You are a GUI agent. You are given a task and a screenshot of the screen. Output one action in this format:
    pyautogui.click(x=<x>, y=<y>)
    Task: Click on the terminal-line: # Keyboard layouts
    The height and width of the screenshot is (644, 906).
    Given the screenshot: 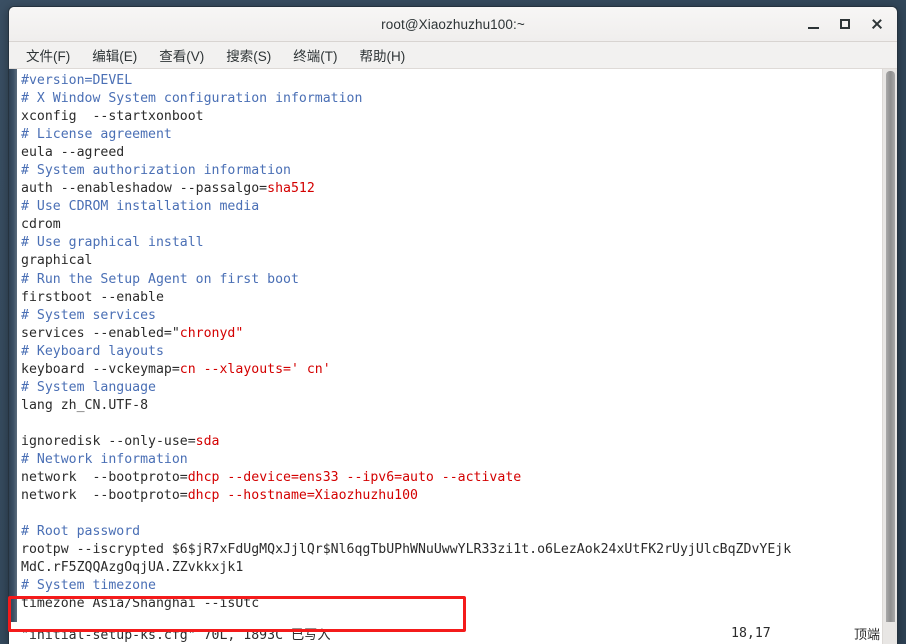 What is the action you would take?
    pyautogui.click(x=451, y=352)
    